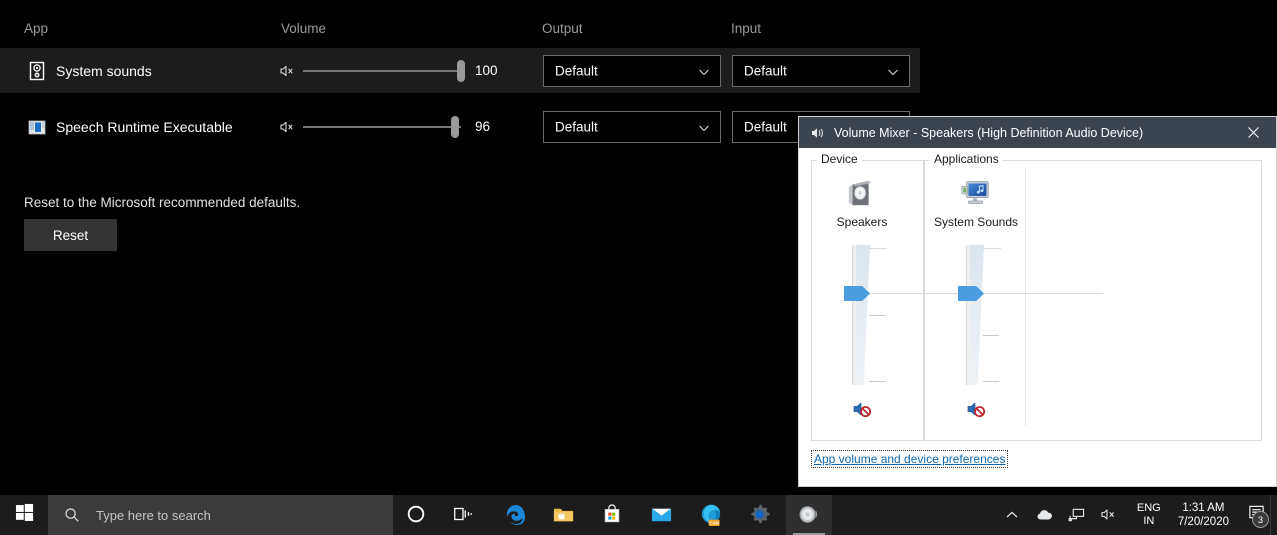 The height and width of the screenshot is (535, 1277). I want to click on chevron-up-icon, so click(1012, 515).